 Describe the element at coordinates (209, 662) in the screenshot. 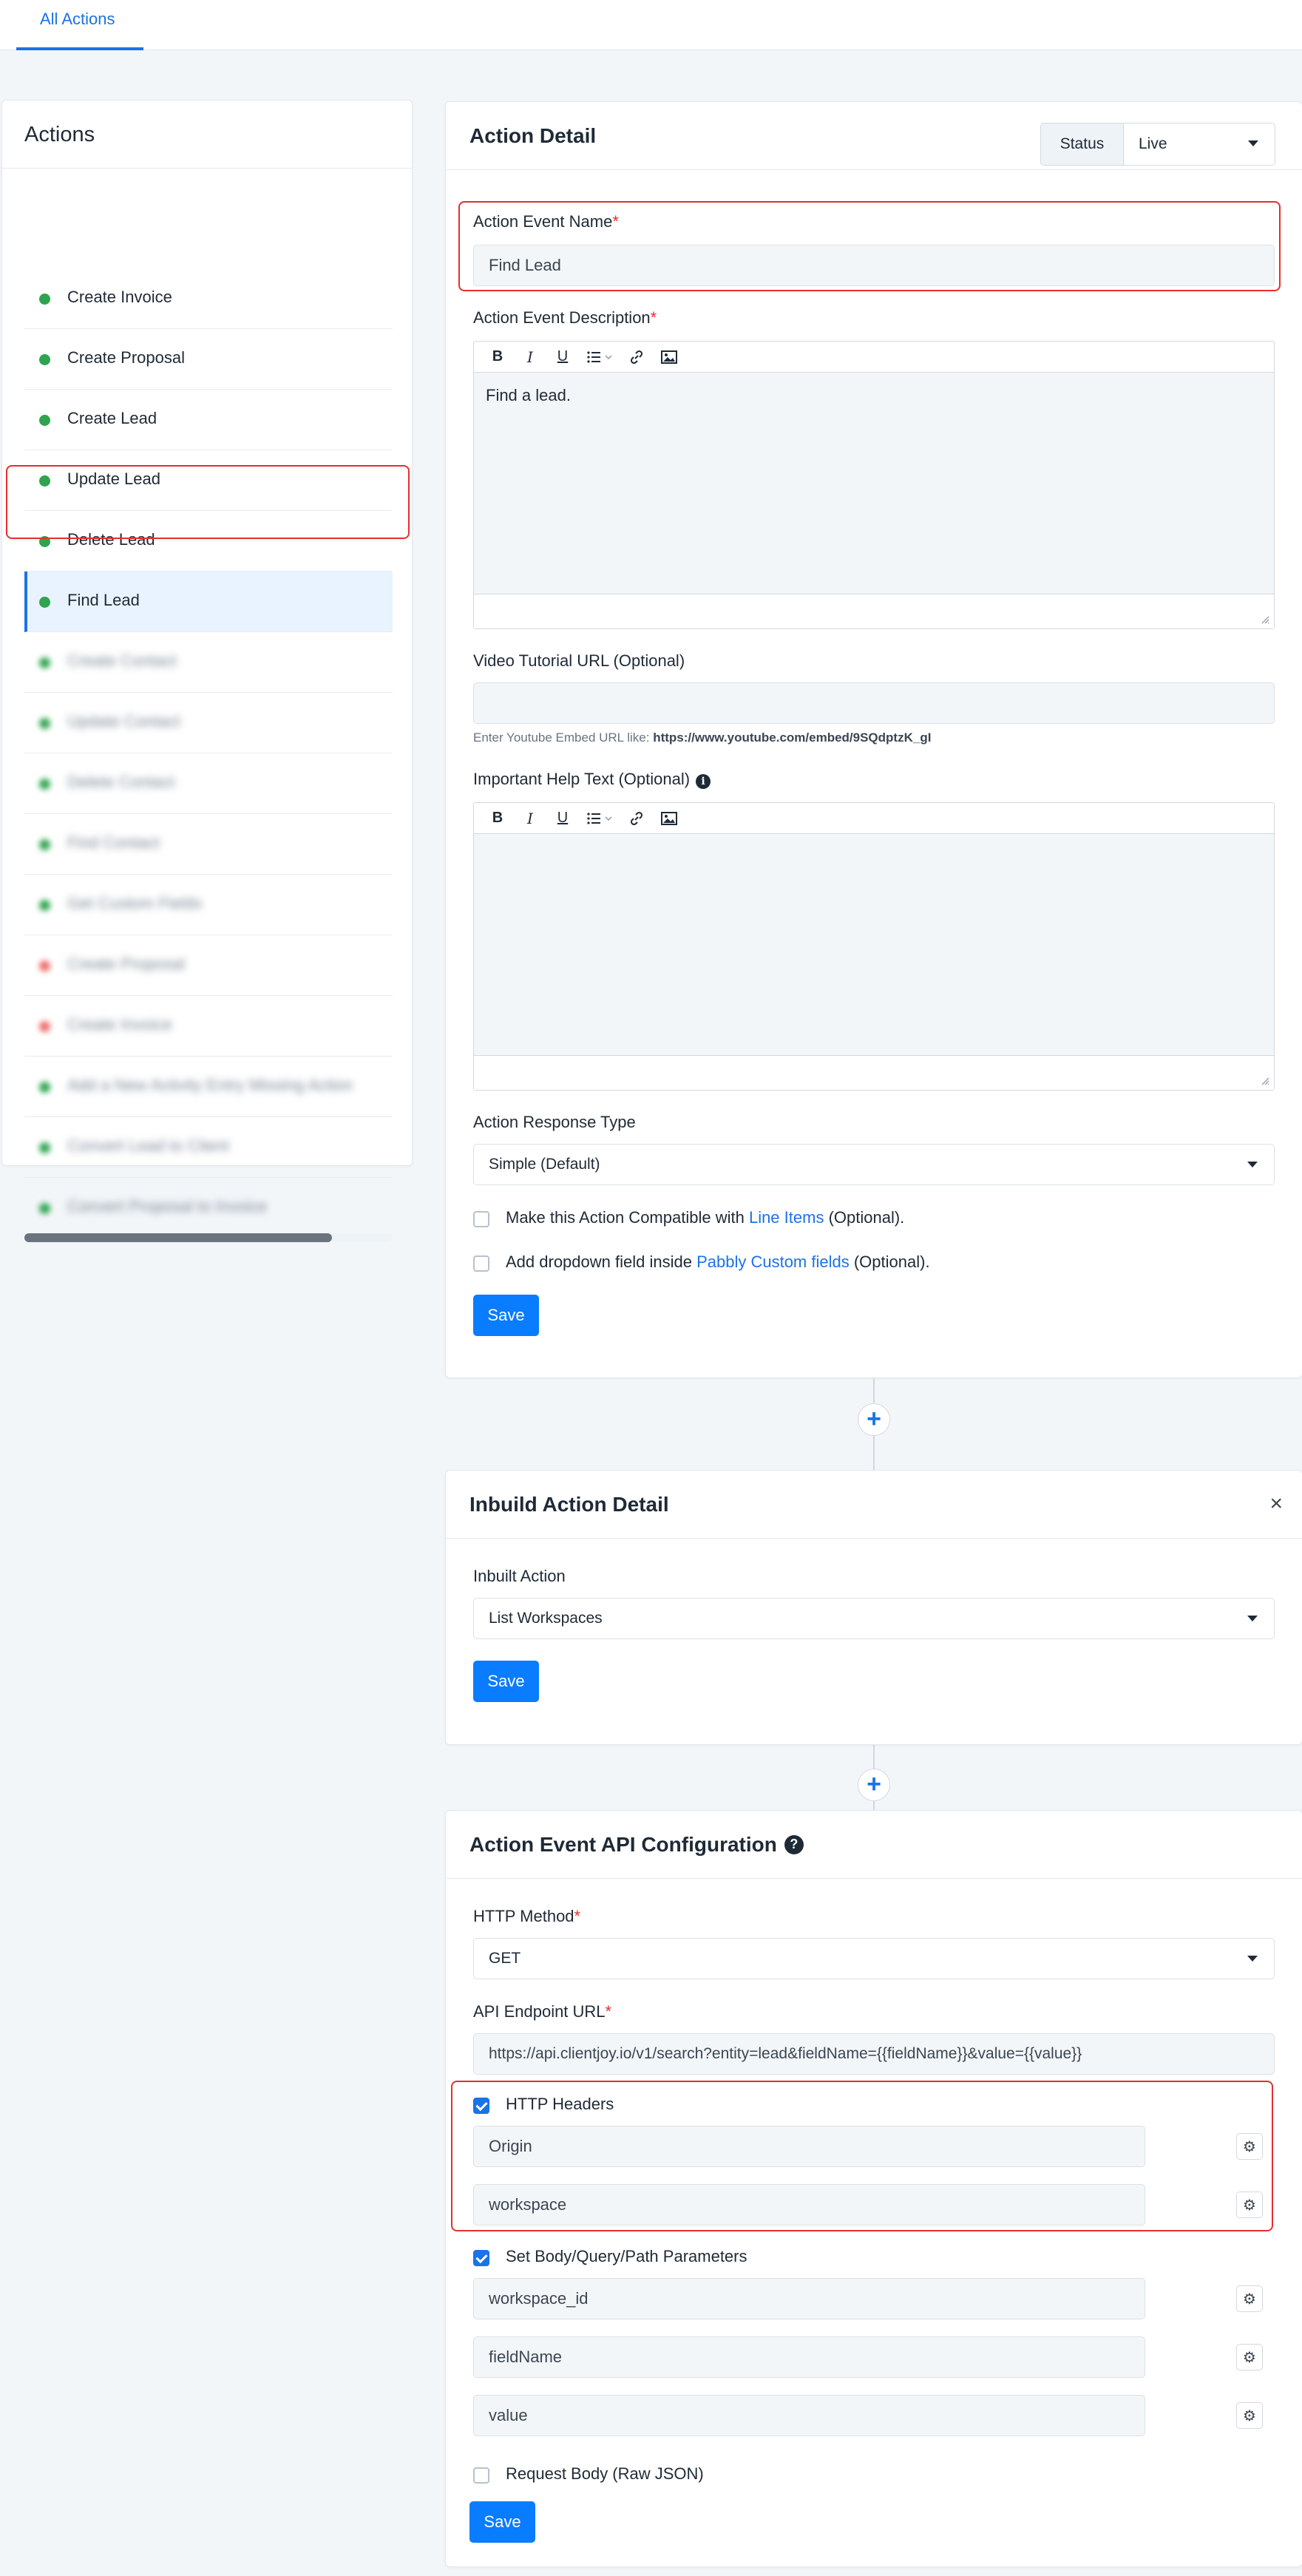

I see `sidebar-item: Create Contact` at that location.